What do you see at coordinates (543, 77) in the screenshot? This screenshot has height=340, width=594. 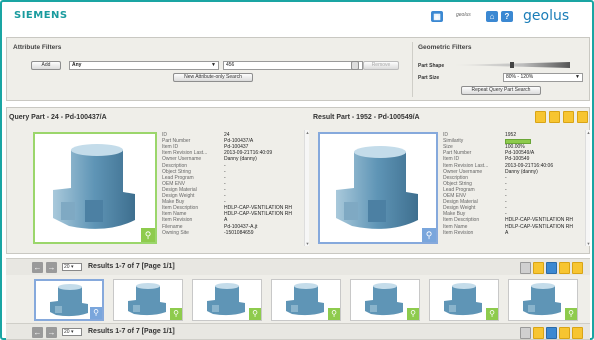 I see `part-size-select: 80% - 120% ▼` at bounding box center [543, 77].